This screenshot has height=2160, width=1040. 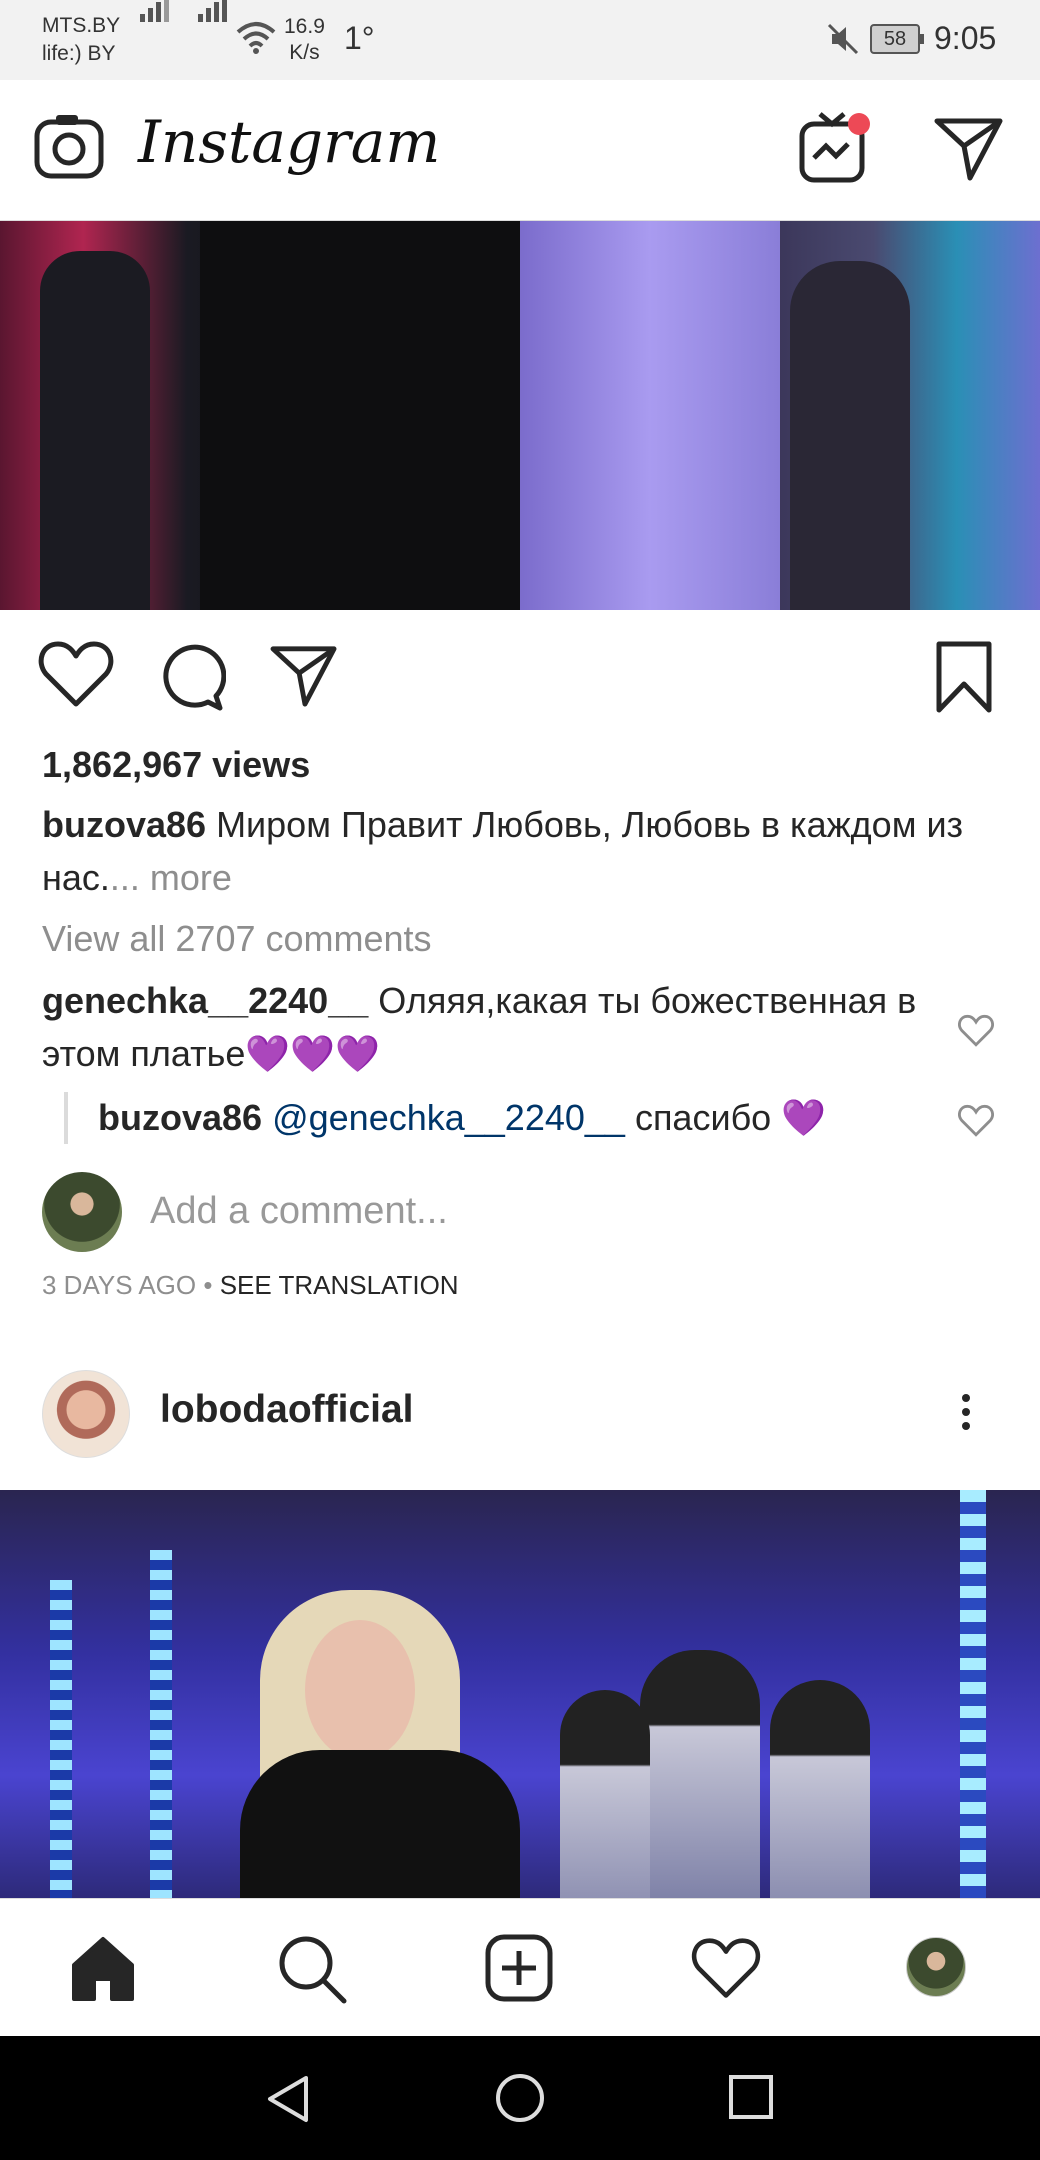 What do you see at coordinates (726, 1969) in the screenshot?
I see `activity-heart-icon` at bounding box center [726, 1969].